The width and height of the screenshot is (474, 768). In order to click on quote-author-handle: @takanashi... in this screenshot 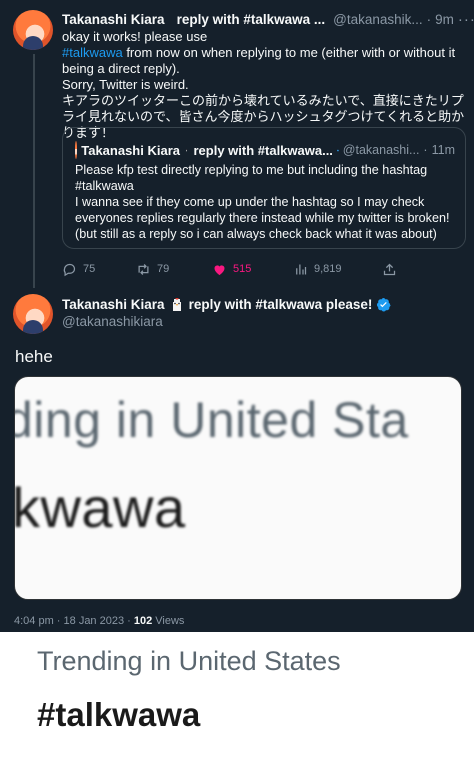, I will do `click(381, 150)`.